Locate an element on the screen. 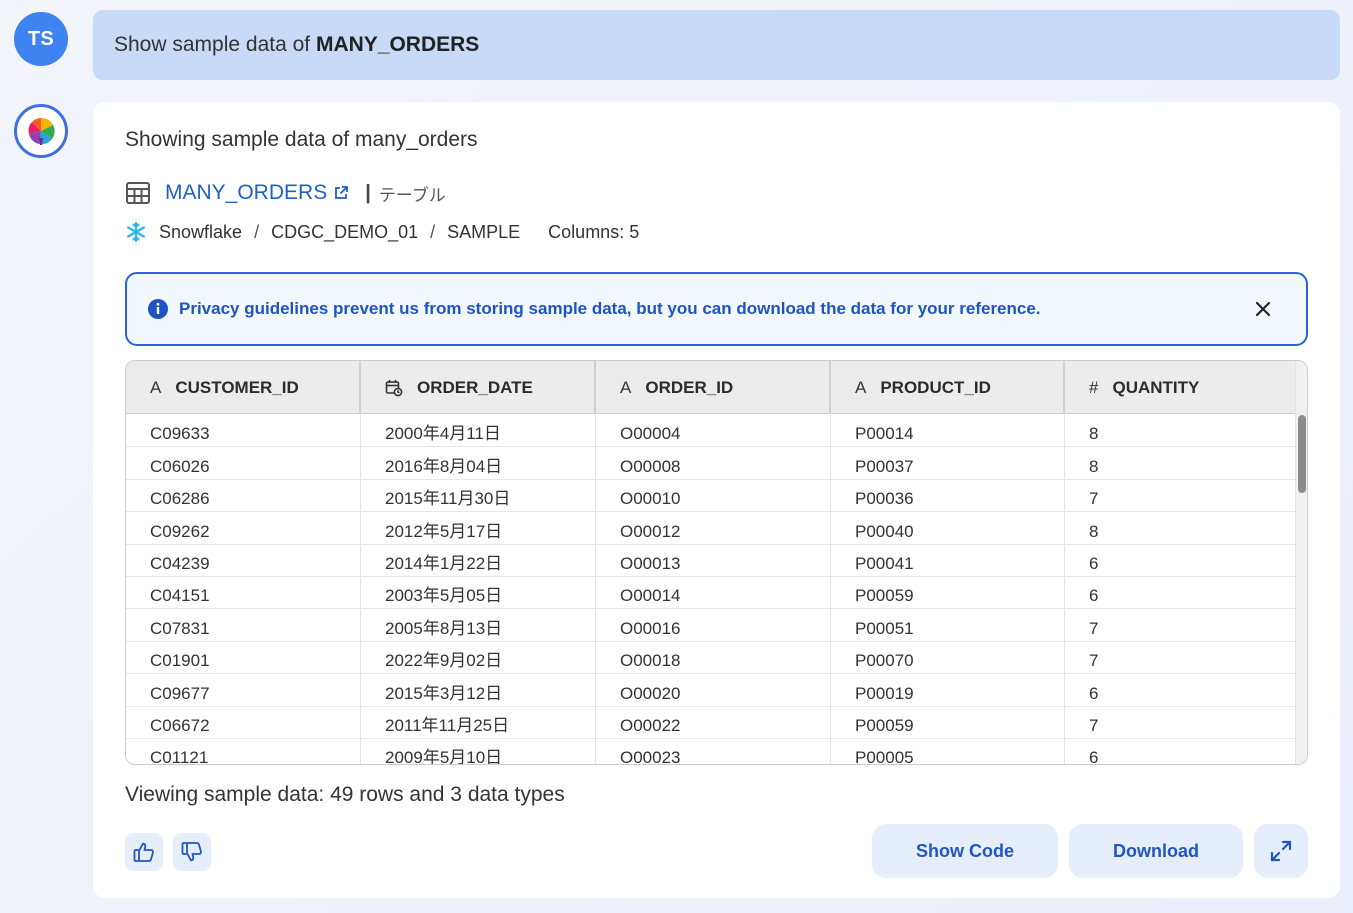  user-message-text: Show sample data of is located at coordinates (215, 44).